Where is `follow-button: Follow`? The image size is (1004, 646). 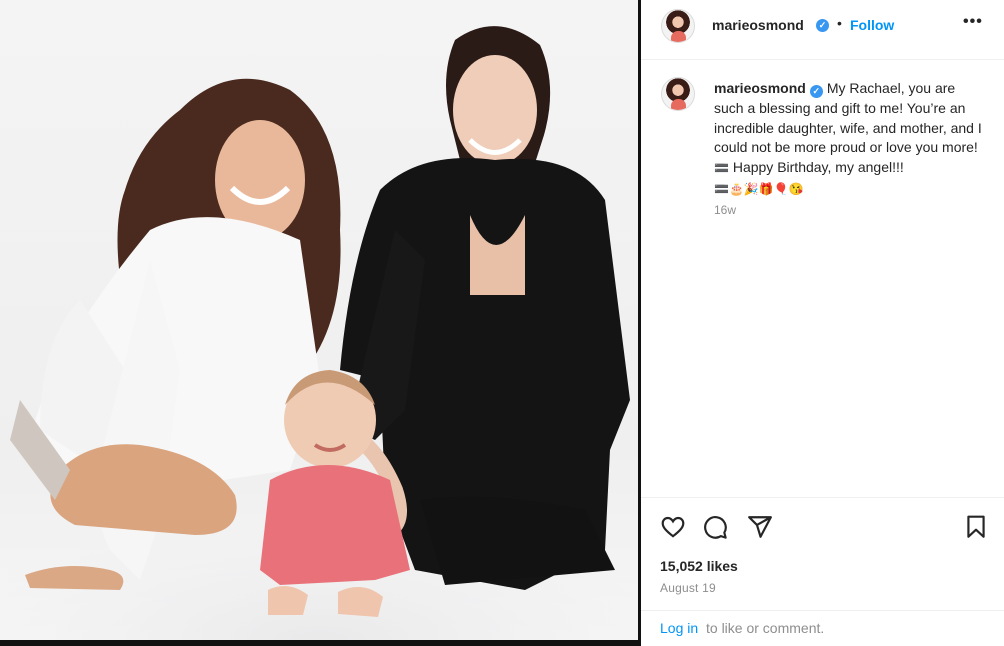 follow-button: Follow is located at coordinates (872, 25).